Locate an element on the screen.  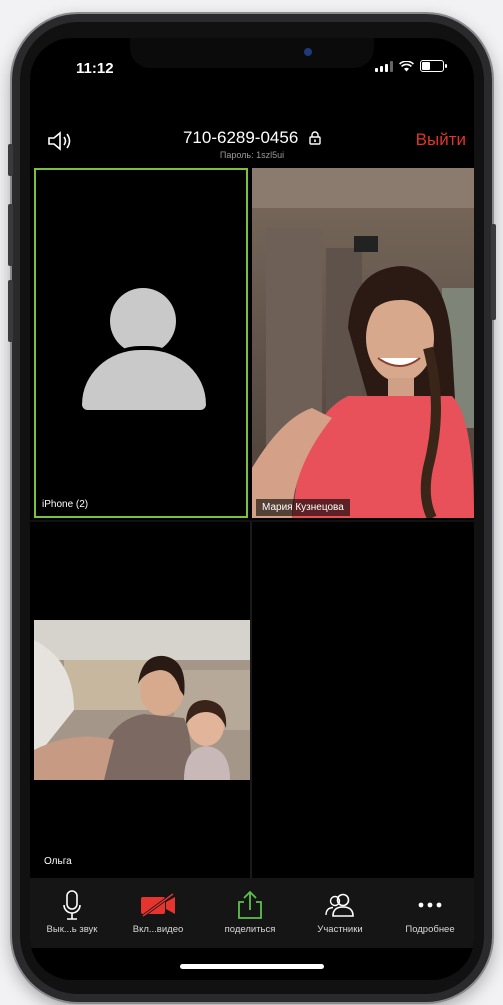
video-tile-iphone: iPhone (2) is located at coordinates (141, 343).